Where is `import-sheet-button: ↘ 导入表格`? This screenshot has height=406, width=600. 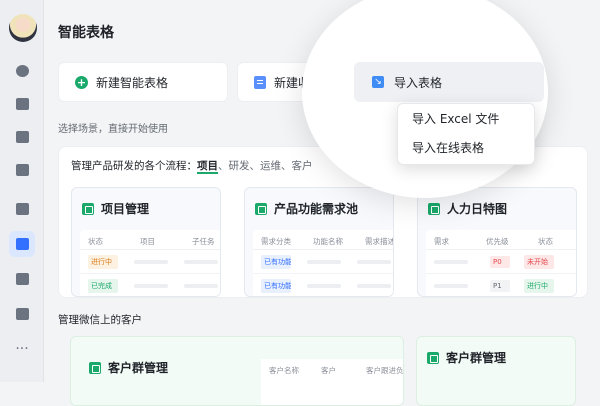 import-sheet-button: ↘ 导入表格 is located at coordinates (449, 82).